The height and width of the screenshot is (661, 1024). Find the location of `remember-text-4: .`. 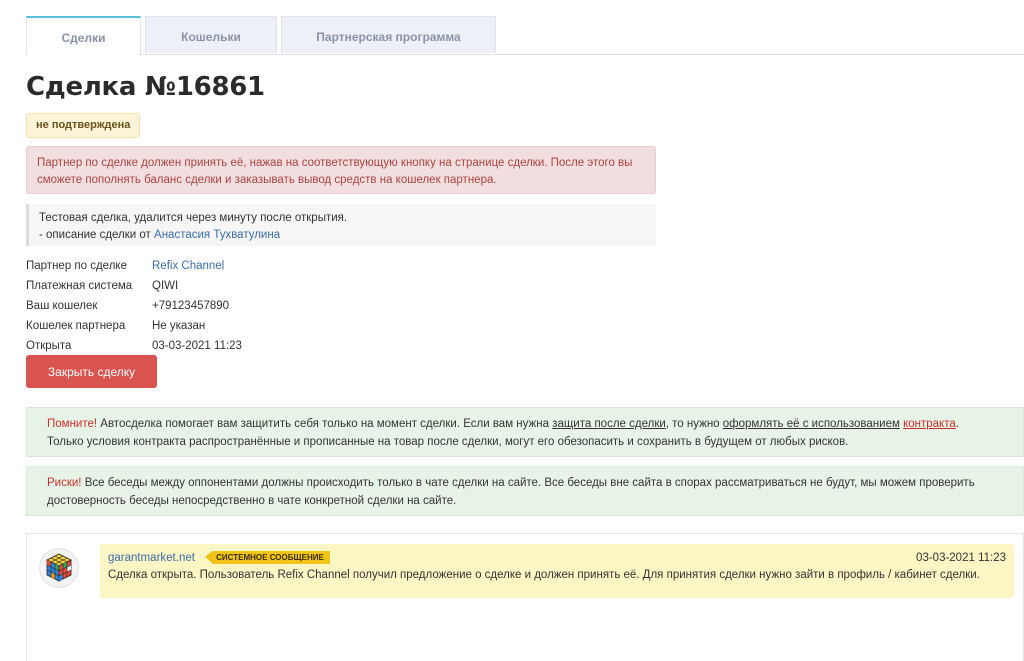

remember-text-4: . is located at coordinates (957, 424).